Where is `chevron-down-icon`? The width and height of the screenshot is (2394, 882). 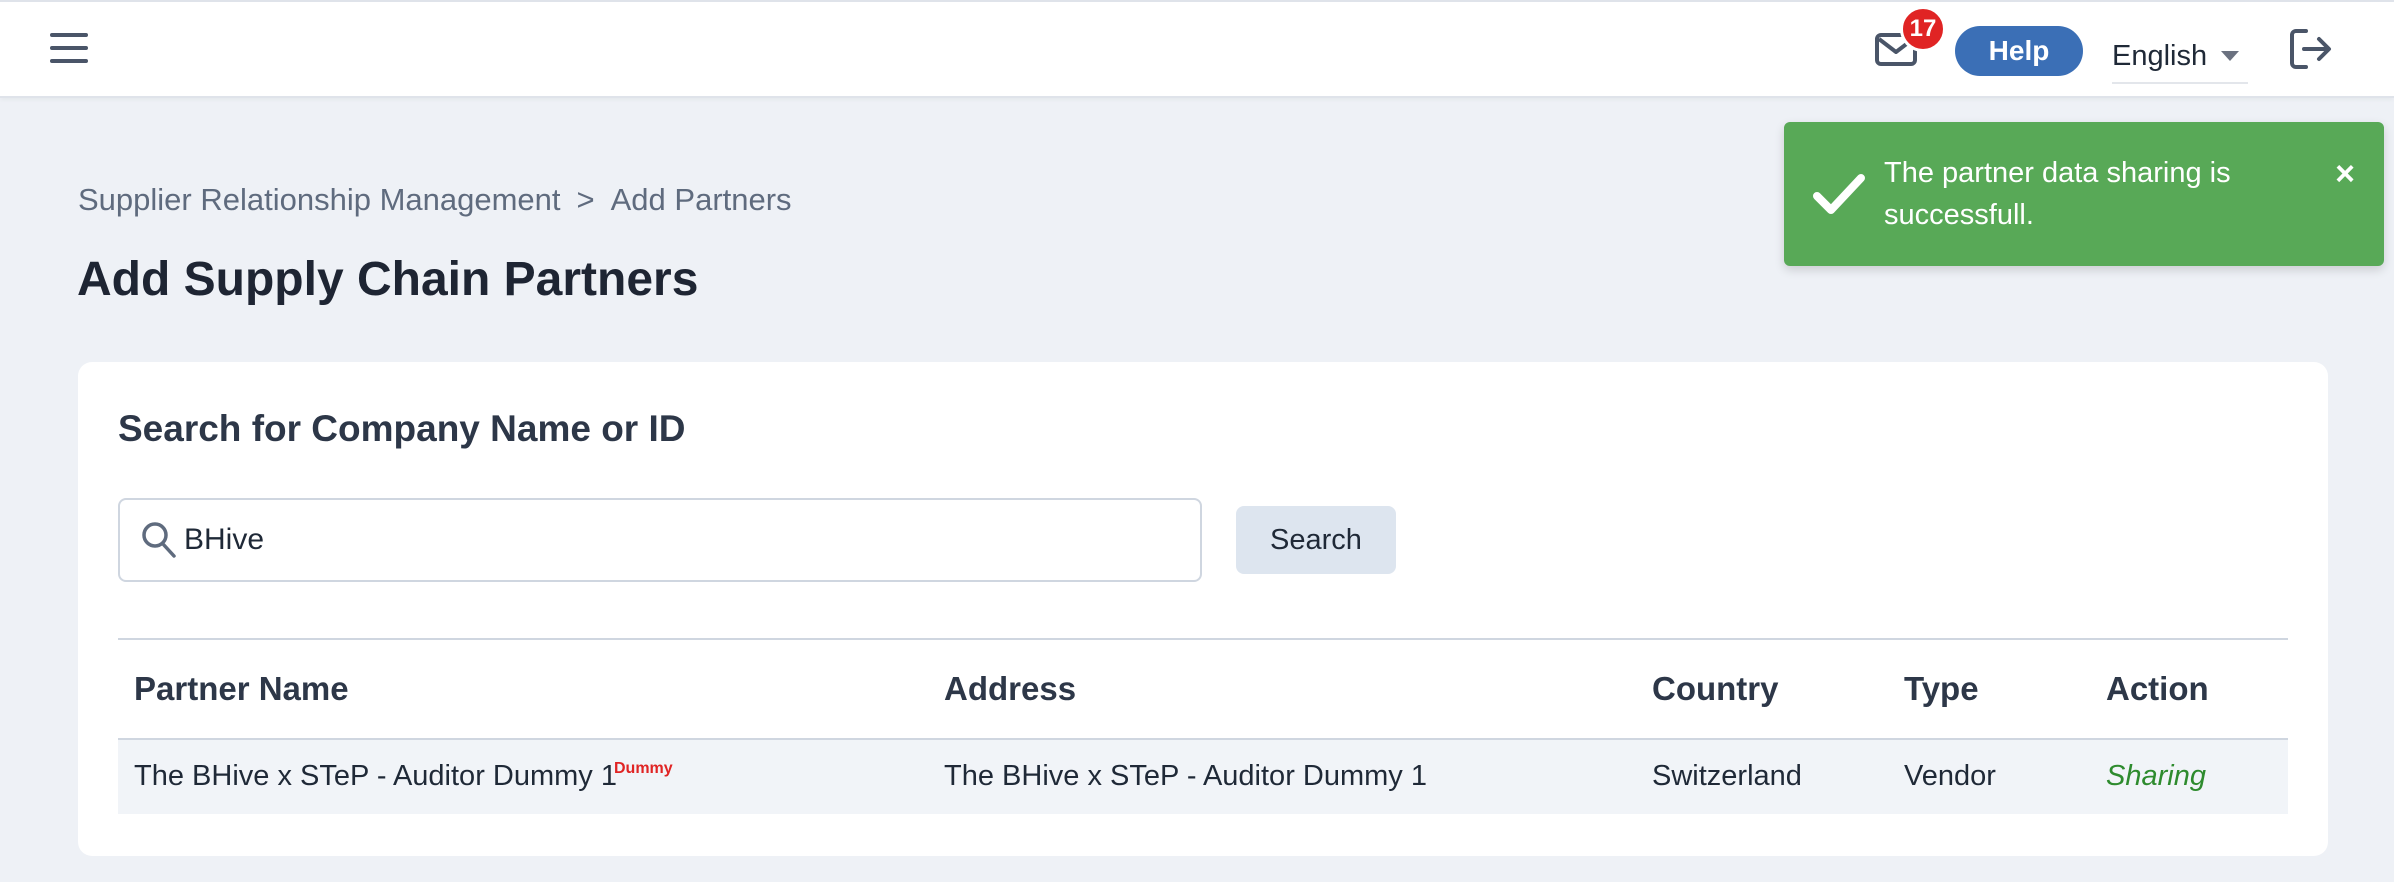
chevron-down-icon is located at coordinates (2230, 56).